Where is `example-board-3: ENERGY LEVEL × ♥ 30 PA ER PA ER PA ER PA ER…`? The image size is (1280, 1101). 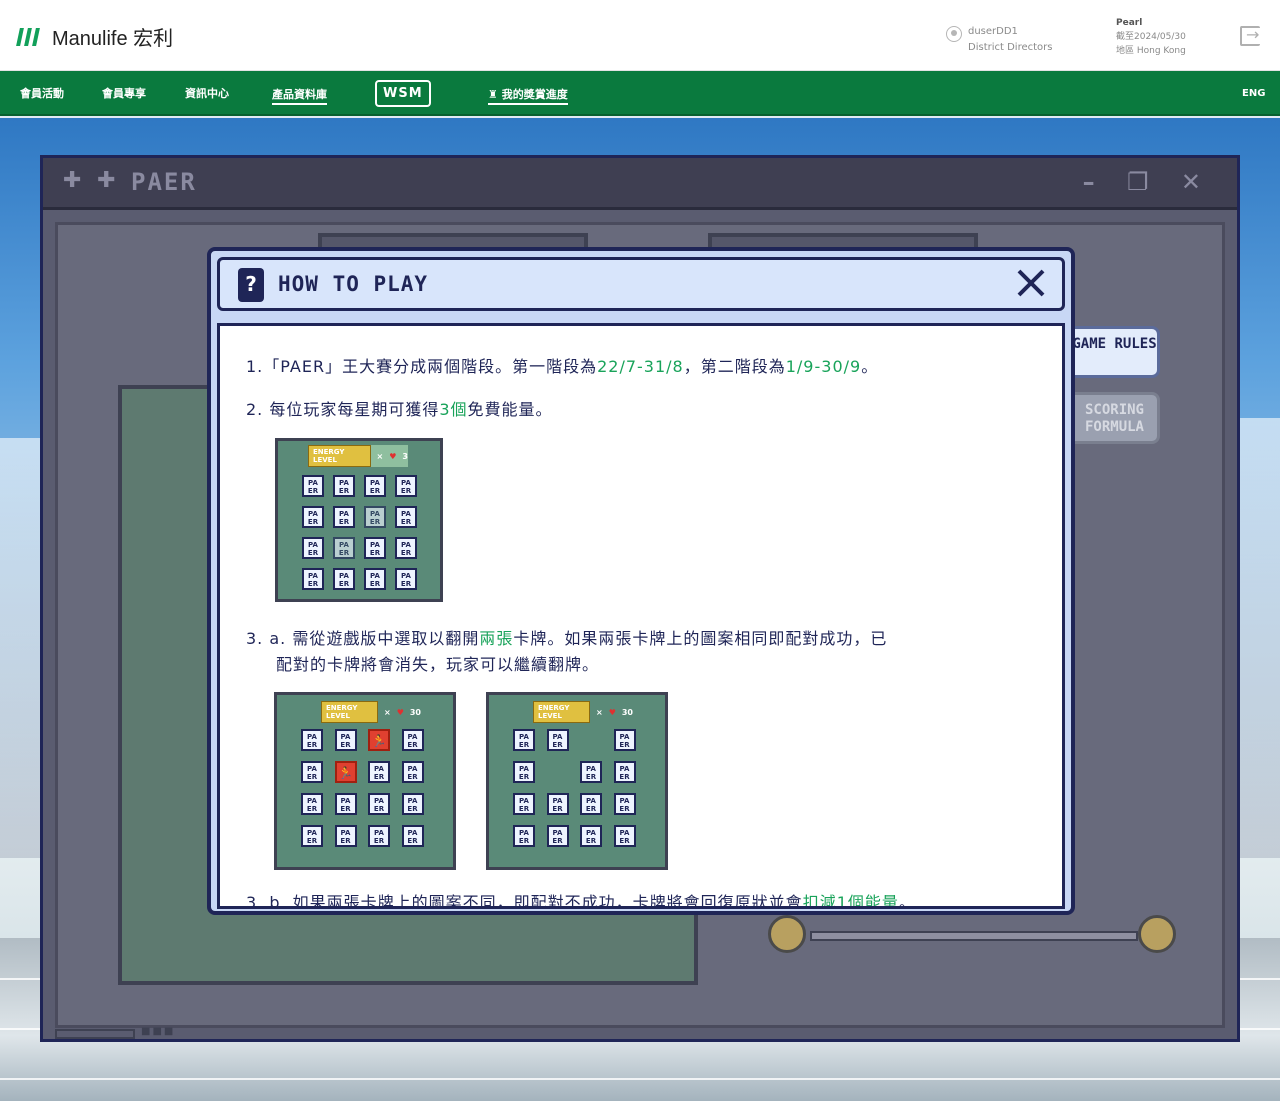 example-board-3: ENERGY LEVEL × ♥ 30 PA ER PA ER PA ER PA ER… is located at coordinates (577, 781).